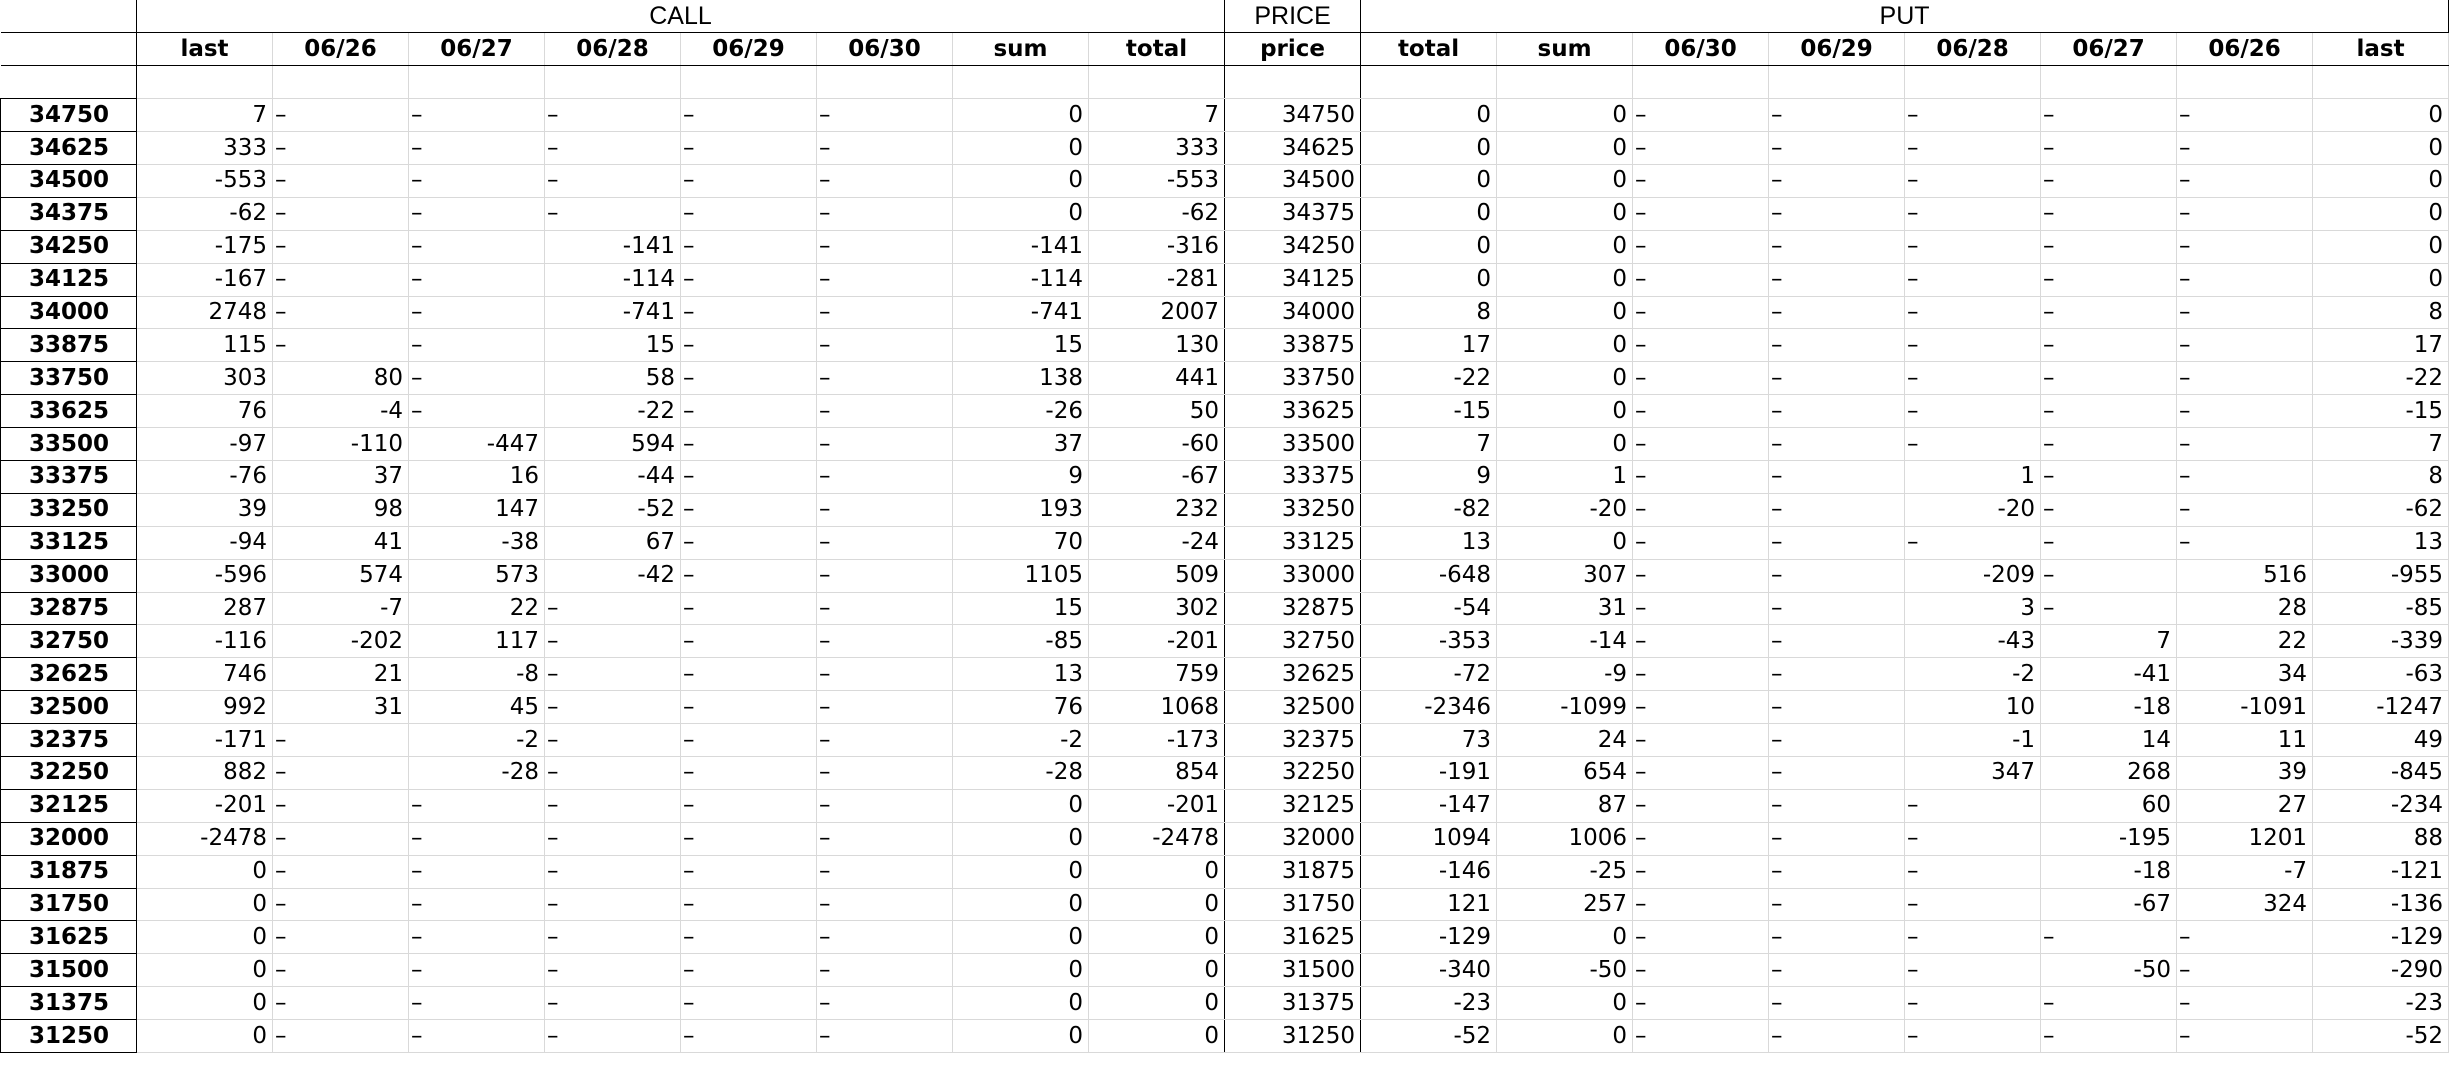 This screenshot has height=1089, width=2449. I want to click on data-cell: -201, so click(204, 806).